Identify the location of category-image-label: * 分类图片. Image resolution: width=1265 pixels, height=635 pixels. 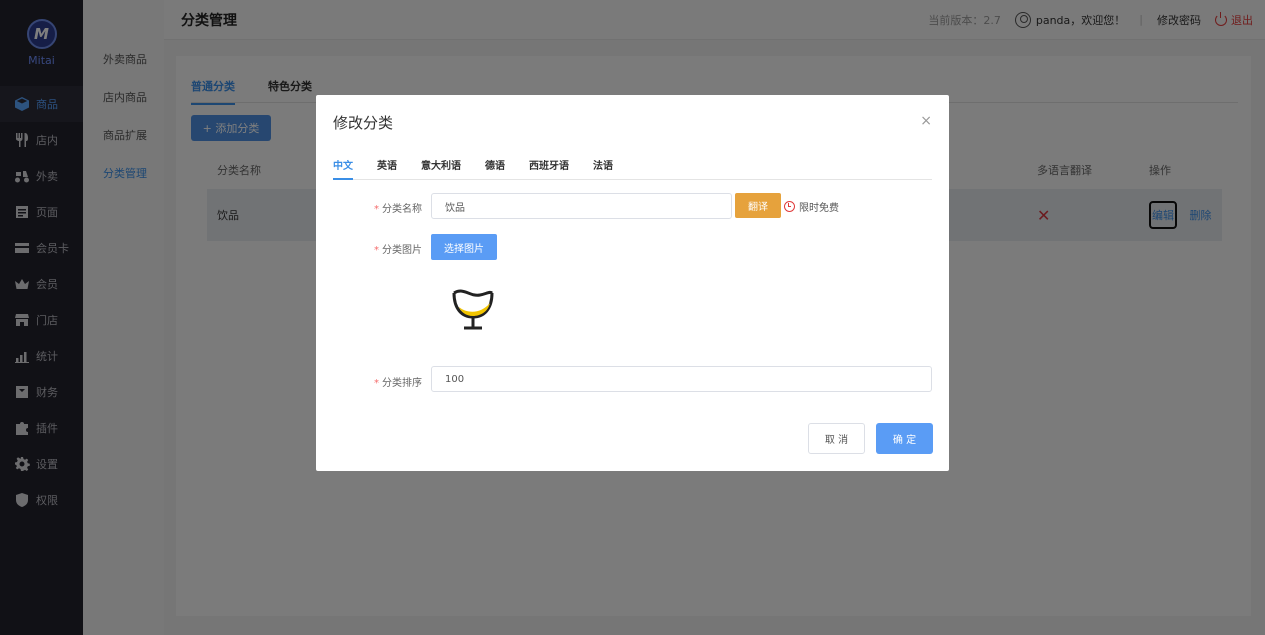
(398, 250).